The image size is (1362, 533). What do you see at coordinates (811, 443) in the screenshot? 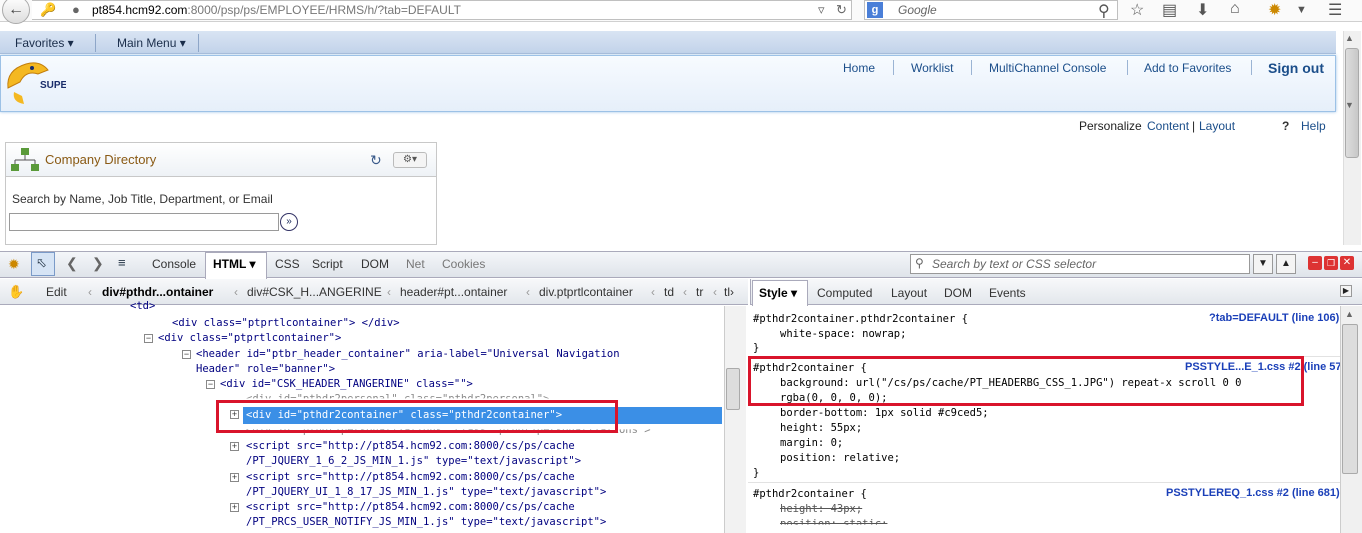
I see `css-property: margin: 0;` at bounding box center [811, 443].